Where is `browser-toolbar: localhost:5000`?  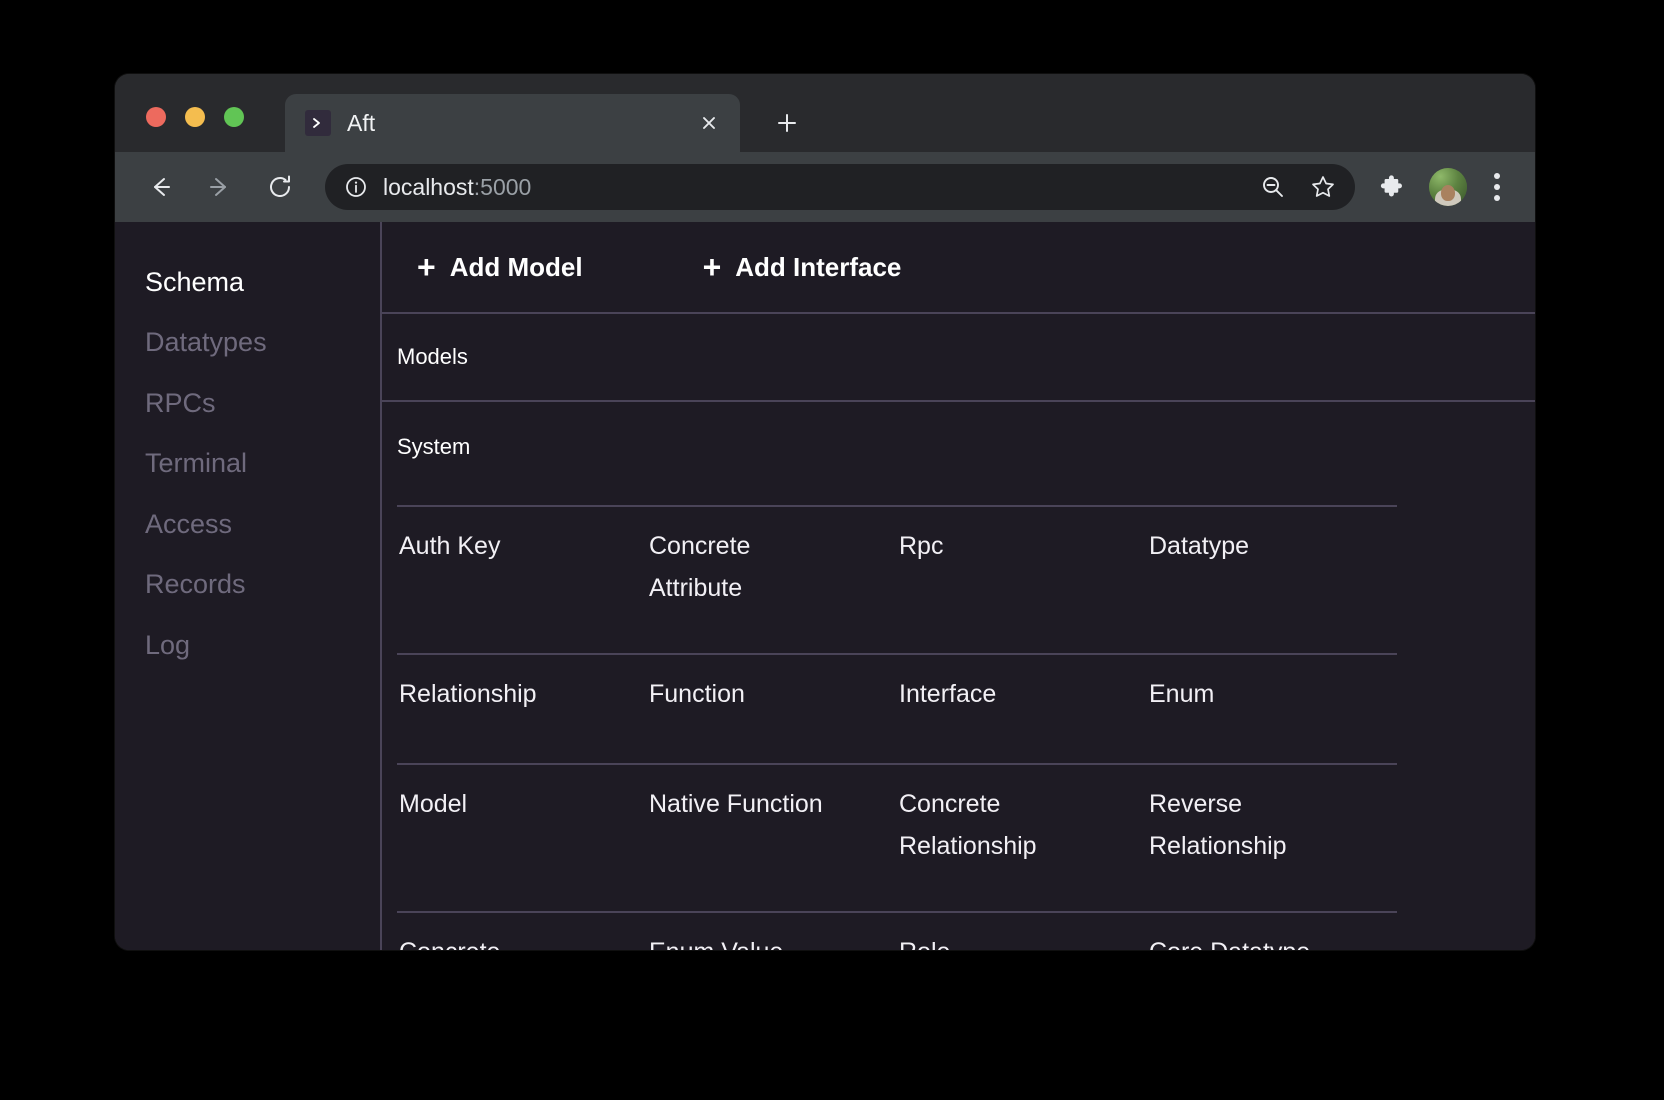
browser-toolbar: localhost:5000 is located at coordinates (825, 187).